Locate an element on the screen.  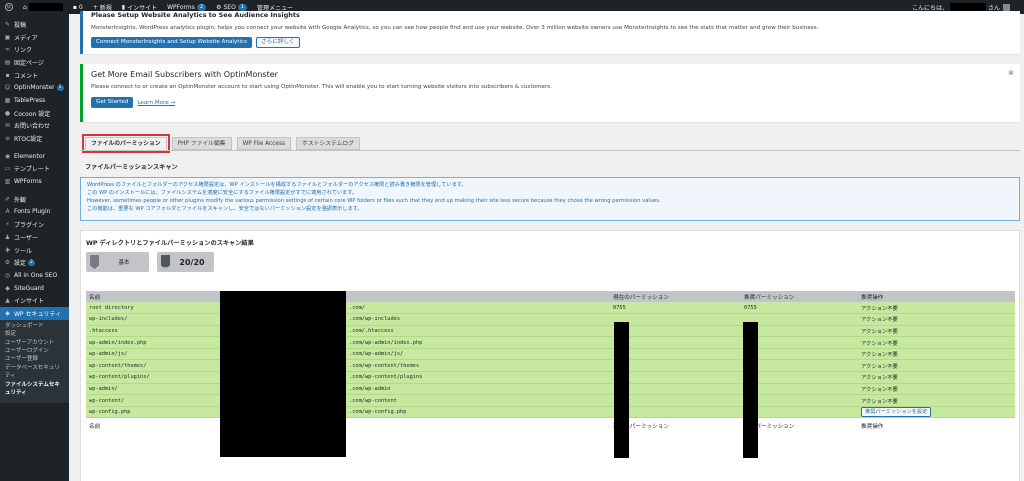
mail-icon: ✉ is located at coordinates (7, 126).